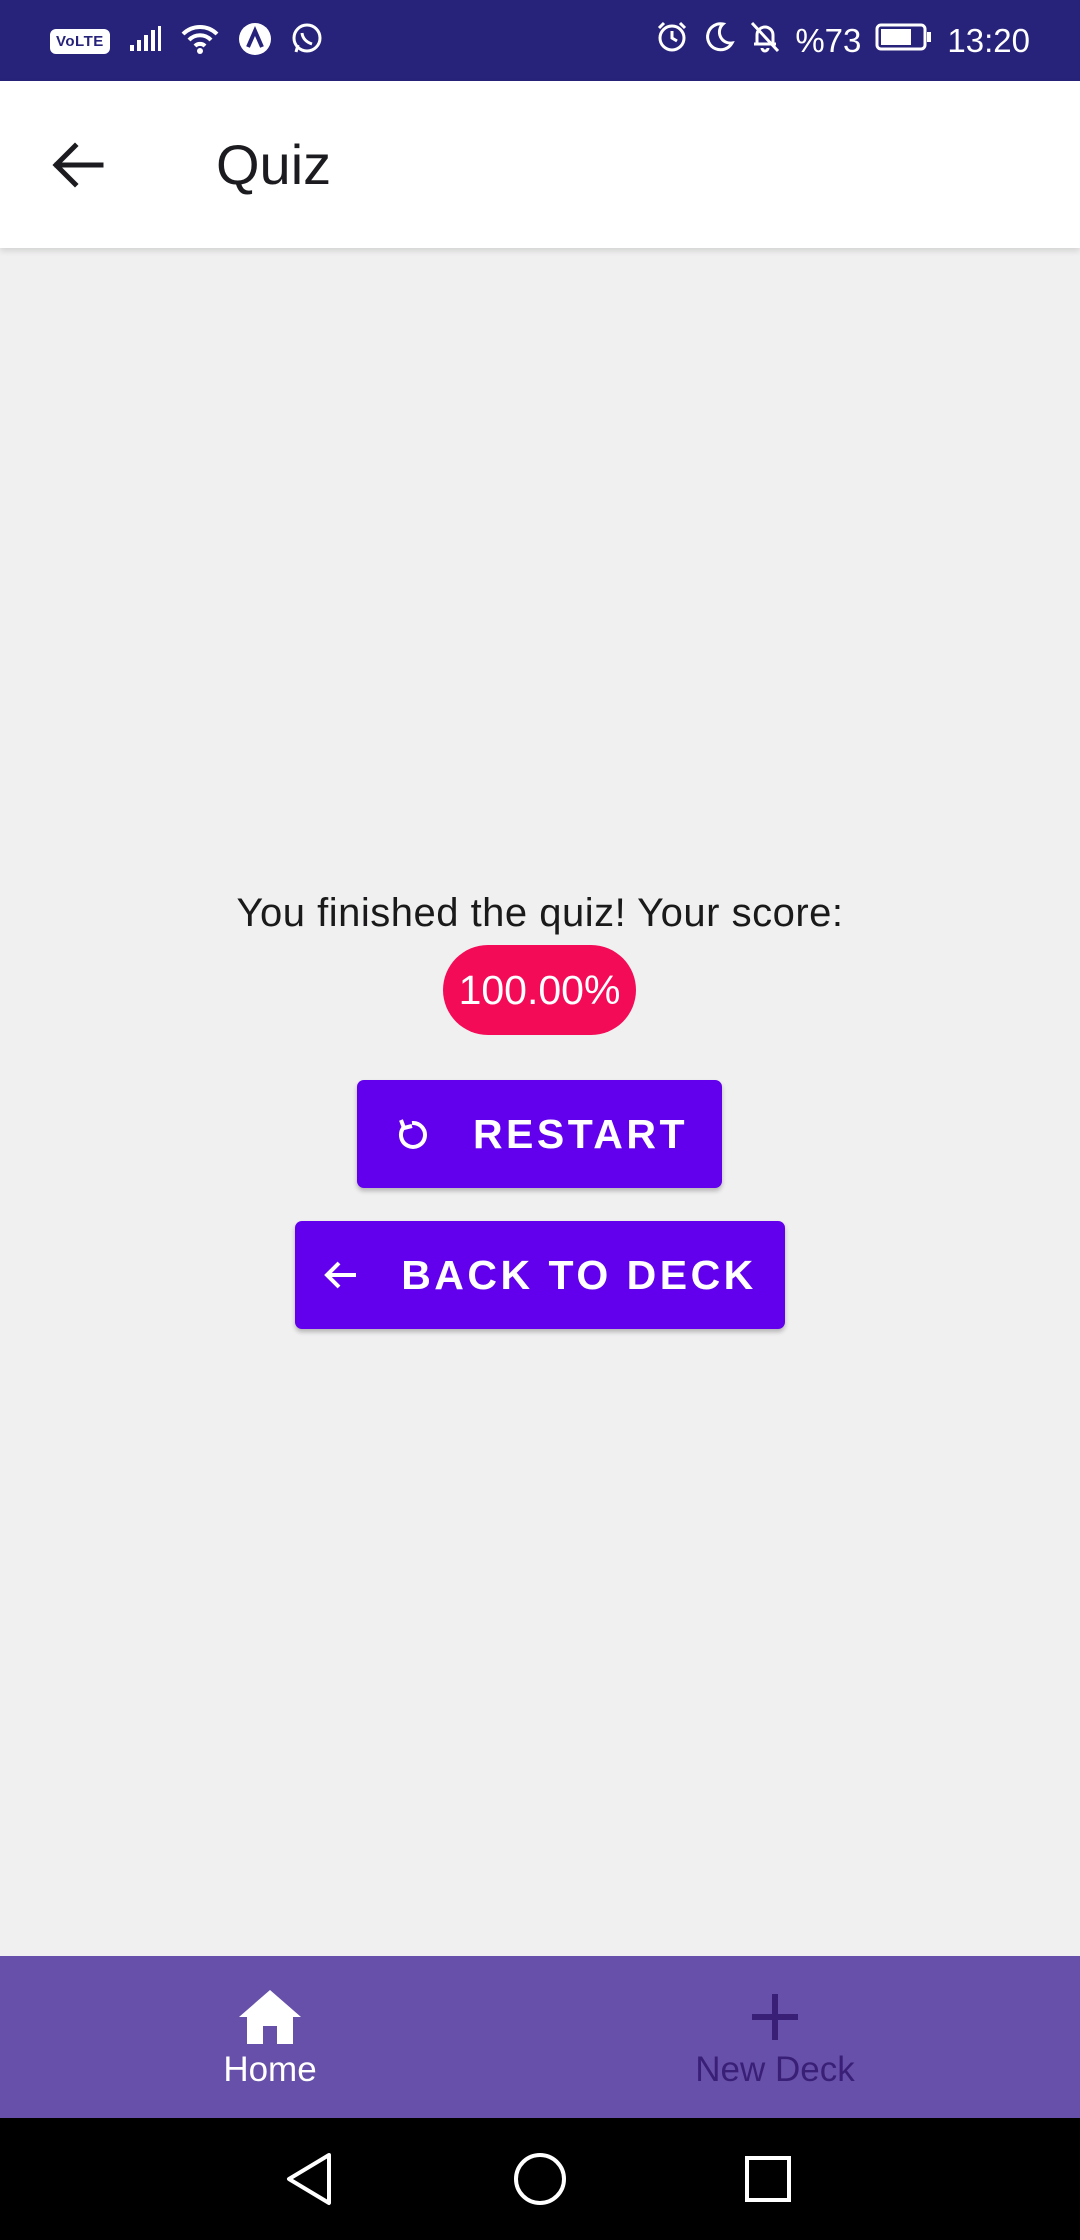  I want to click on app-a-icon, so click(255, 41).